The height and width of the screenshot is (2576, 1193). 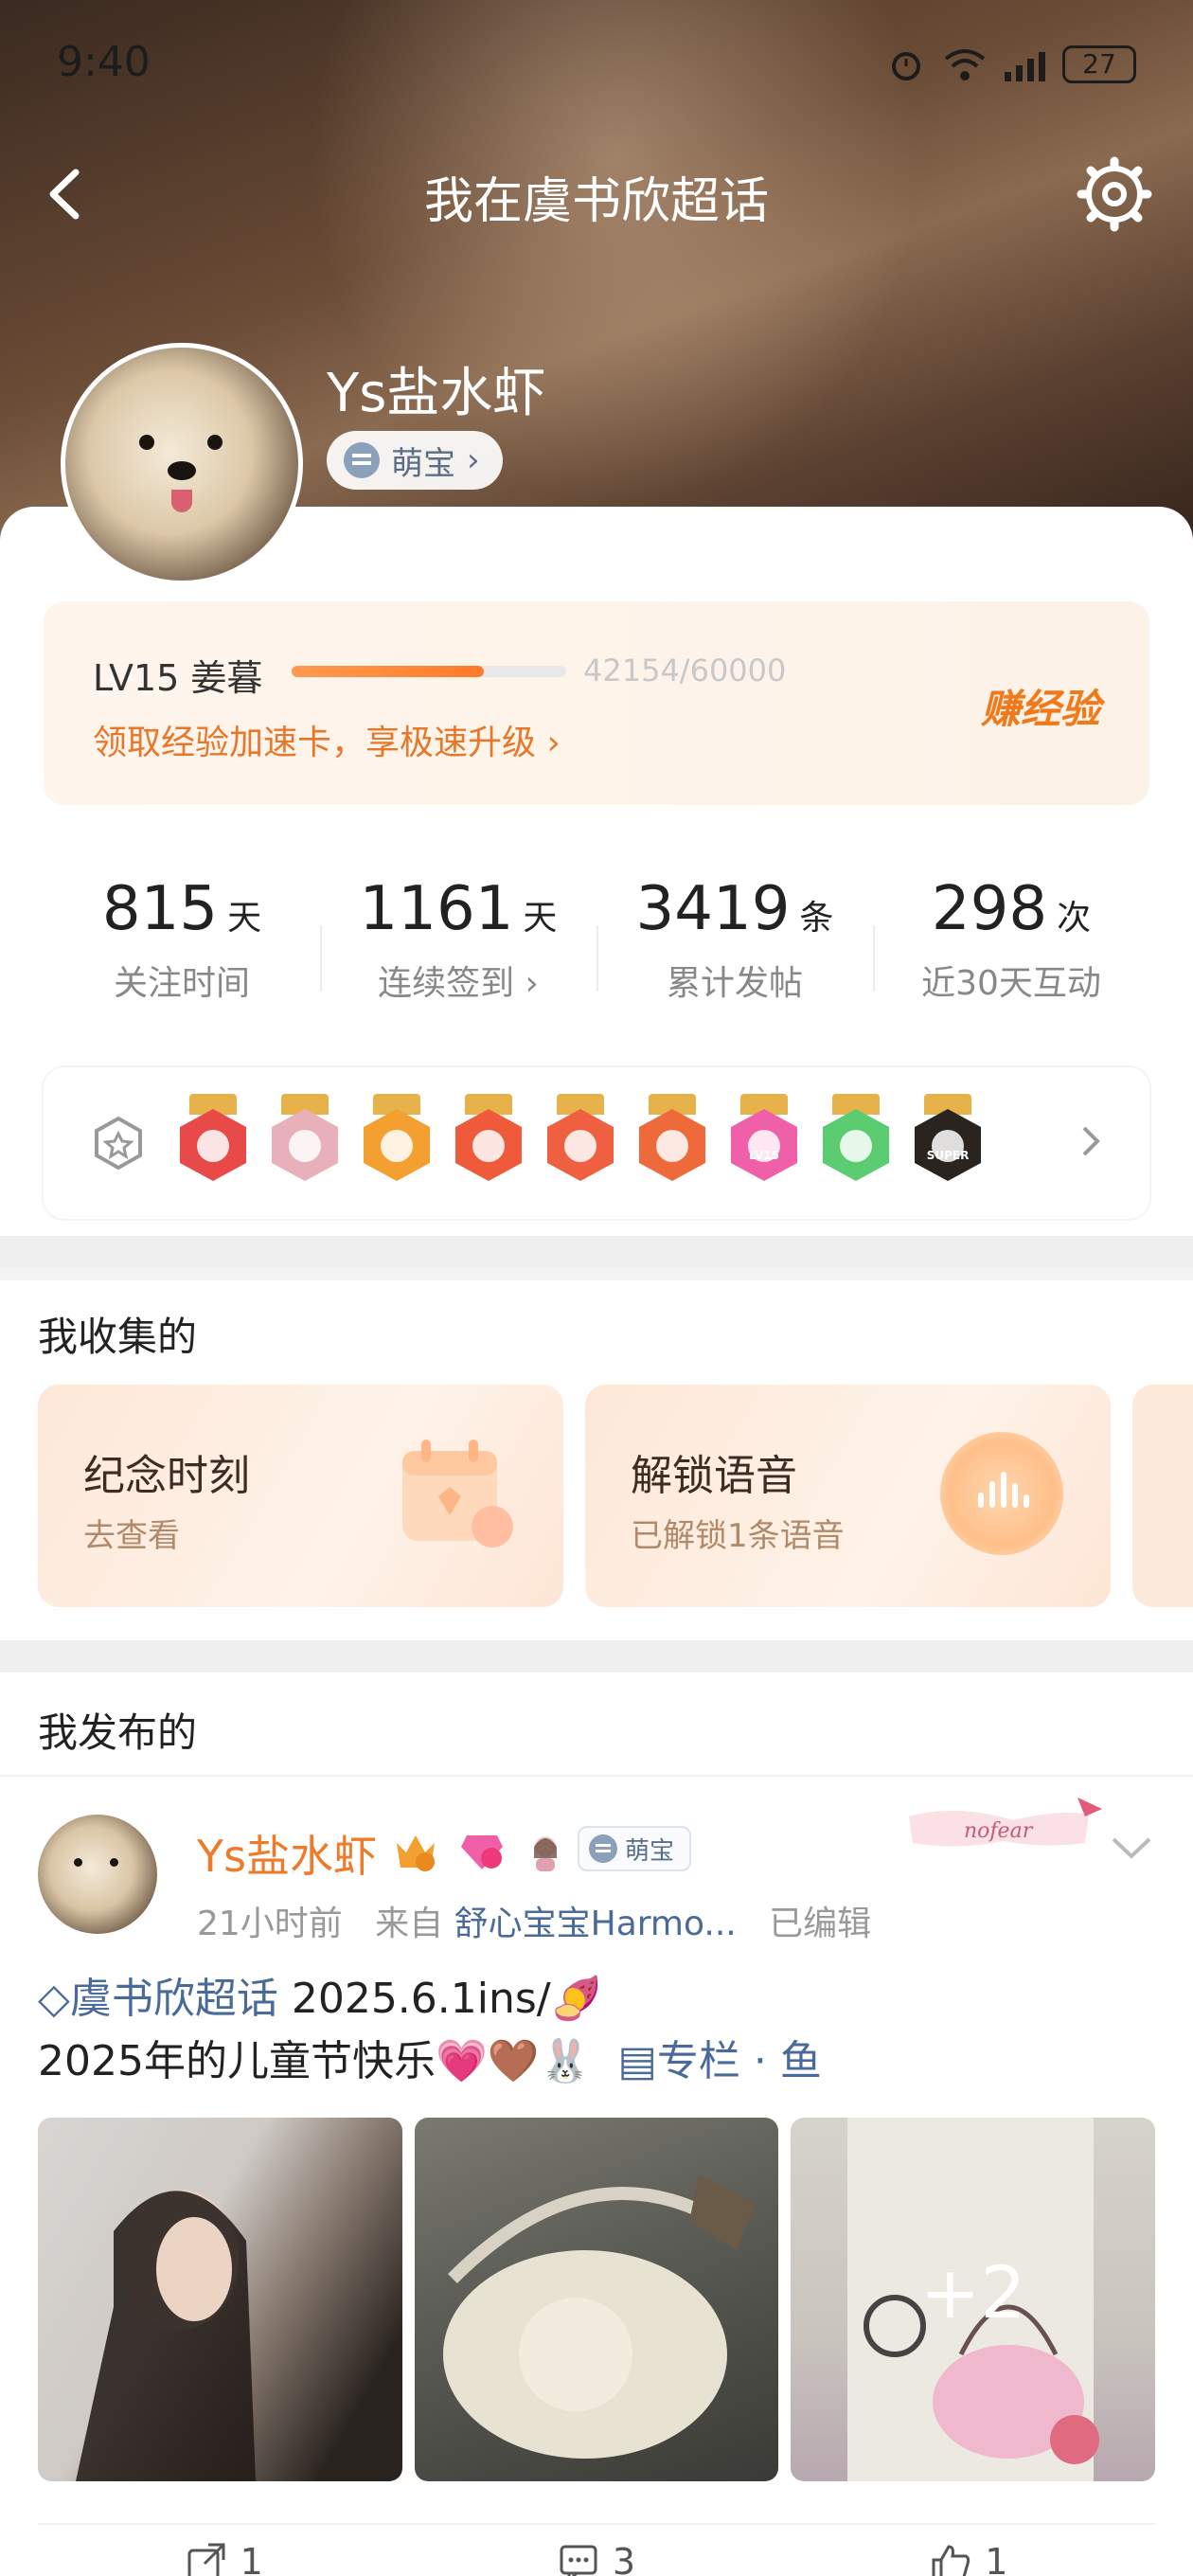 I want to click on column-name: 鱼, so click(x=801, y=2061).